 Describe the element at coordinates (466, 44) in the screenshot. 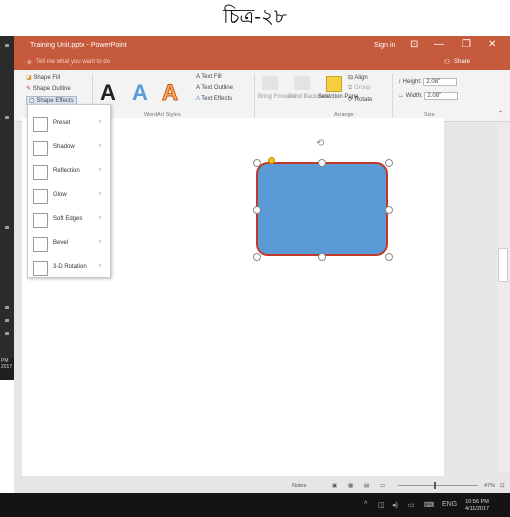

I see `maximize-button: ❐` at that location.